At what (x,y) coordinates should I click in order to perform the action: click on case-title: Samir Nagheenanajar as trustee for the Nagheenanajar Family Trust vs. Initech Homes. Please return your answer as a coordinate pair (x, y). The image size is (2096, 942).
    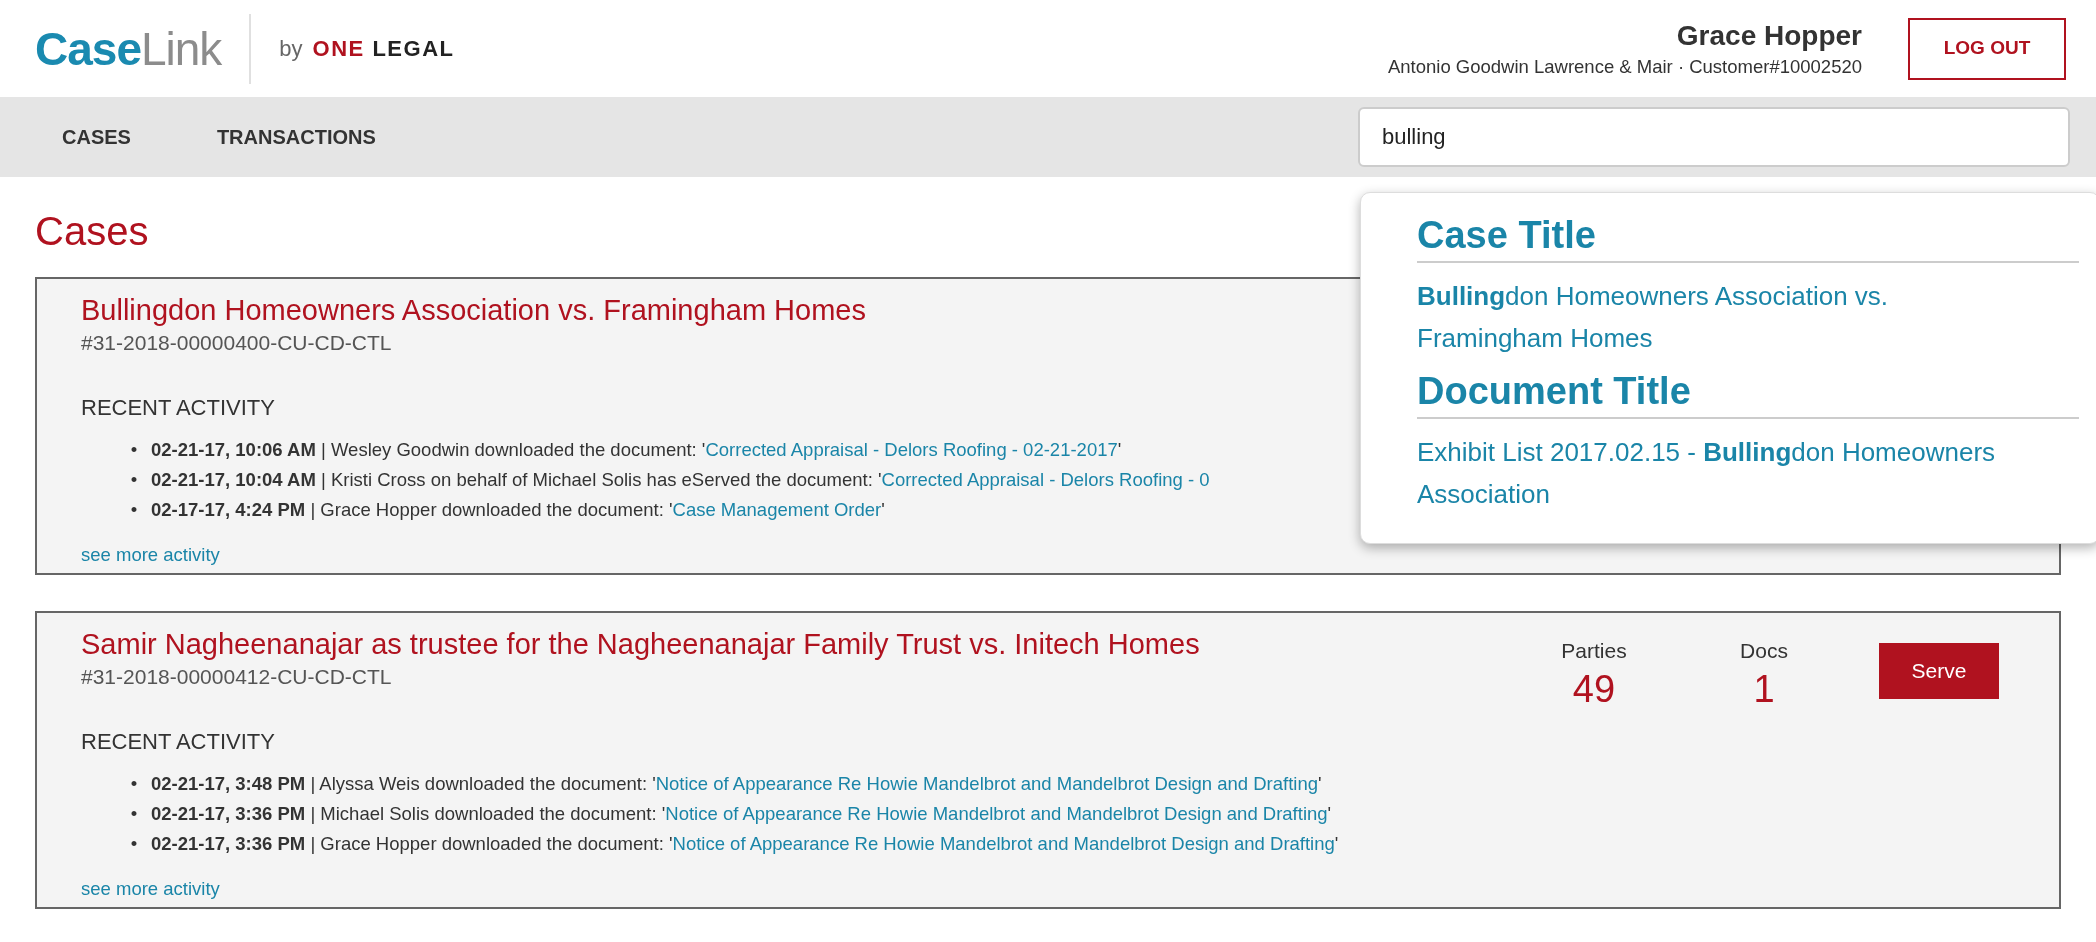
    Looking at the image, I should click on (640, 644).